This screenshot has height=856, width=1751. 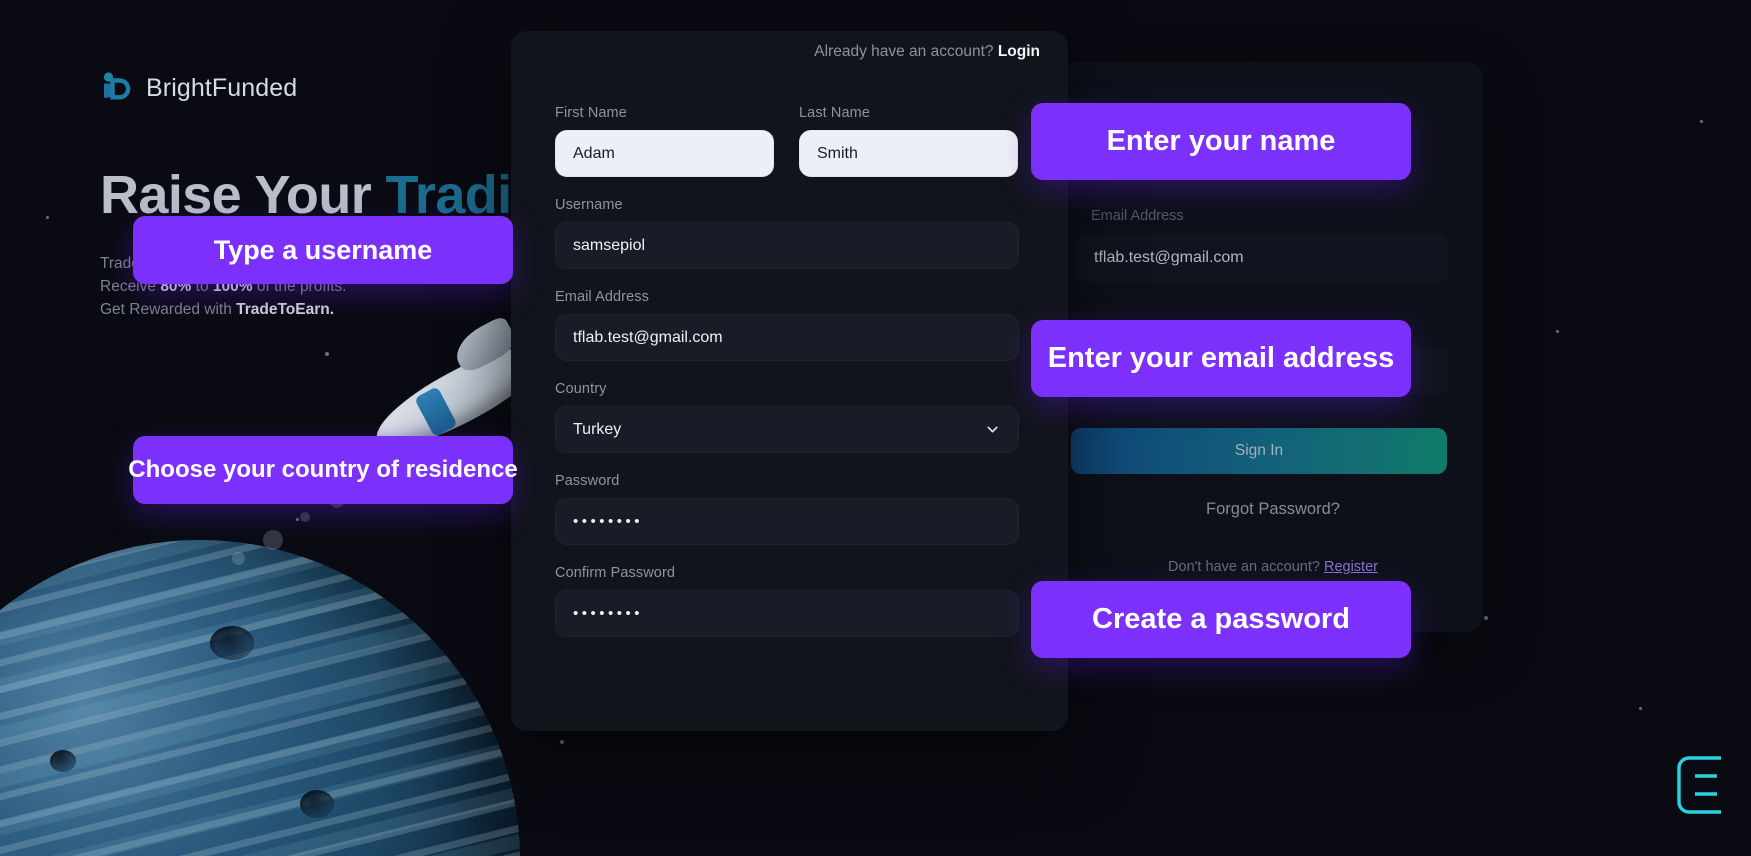 What do you see at coordinates (787, 245) in the screenshot?
I see `username-input: samsepiol` at bounding box center [787, 245].